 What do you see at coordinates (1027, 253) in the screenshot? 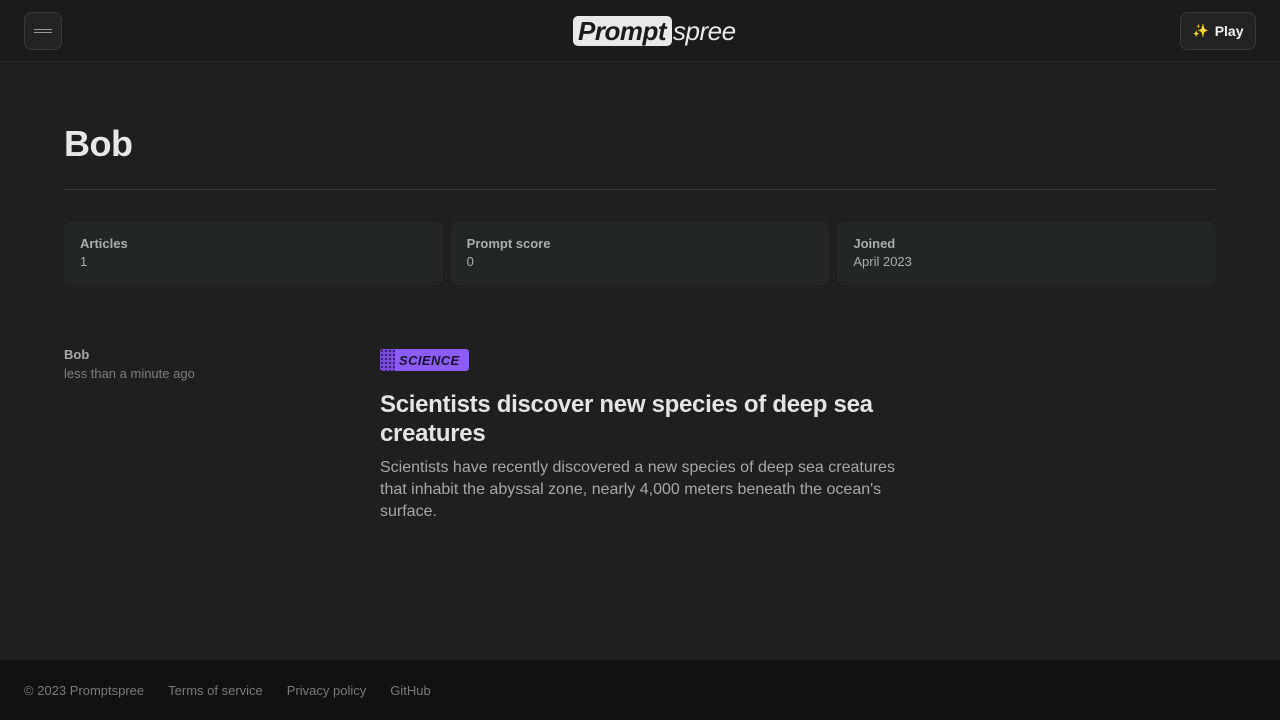
I see `stat-joined: Joined April 2023` at bounding box center [1027, 253].